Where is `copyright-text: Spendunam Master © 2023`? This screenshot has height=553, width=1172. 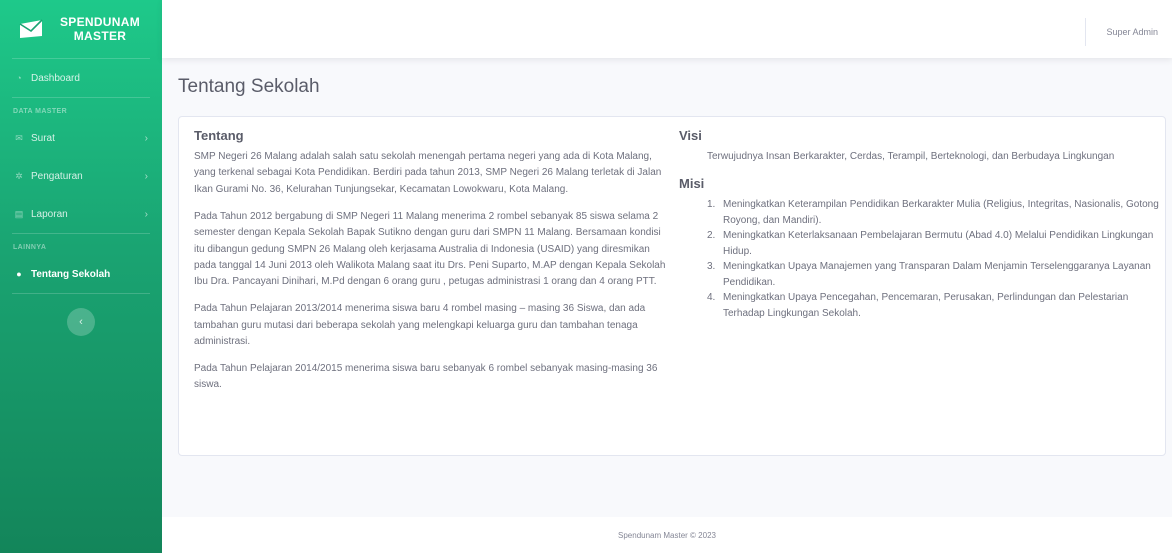
copyright-text: Spendunam Master © 2023 is located at coordinates (667, 535).